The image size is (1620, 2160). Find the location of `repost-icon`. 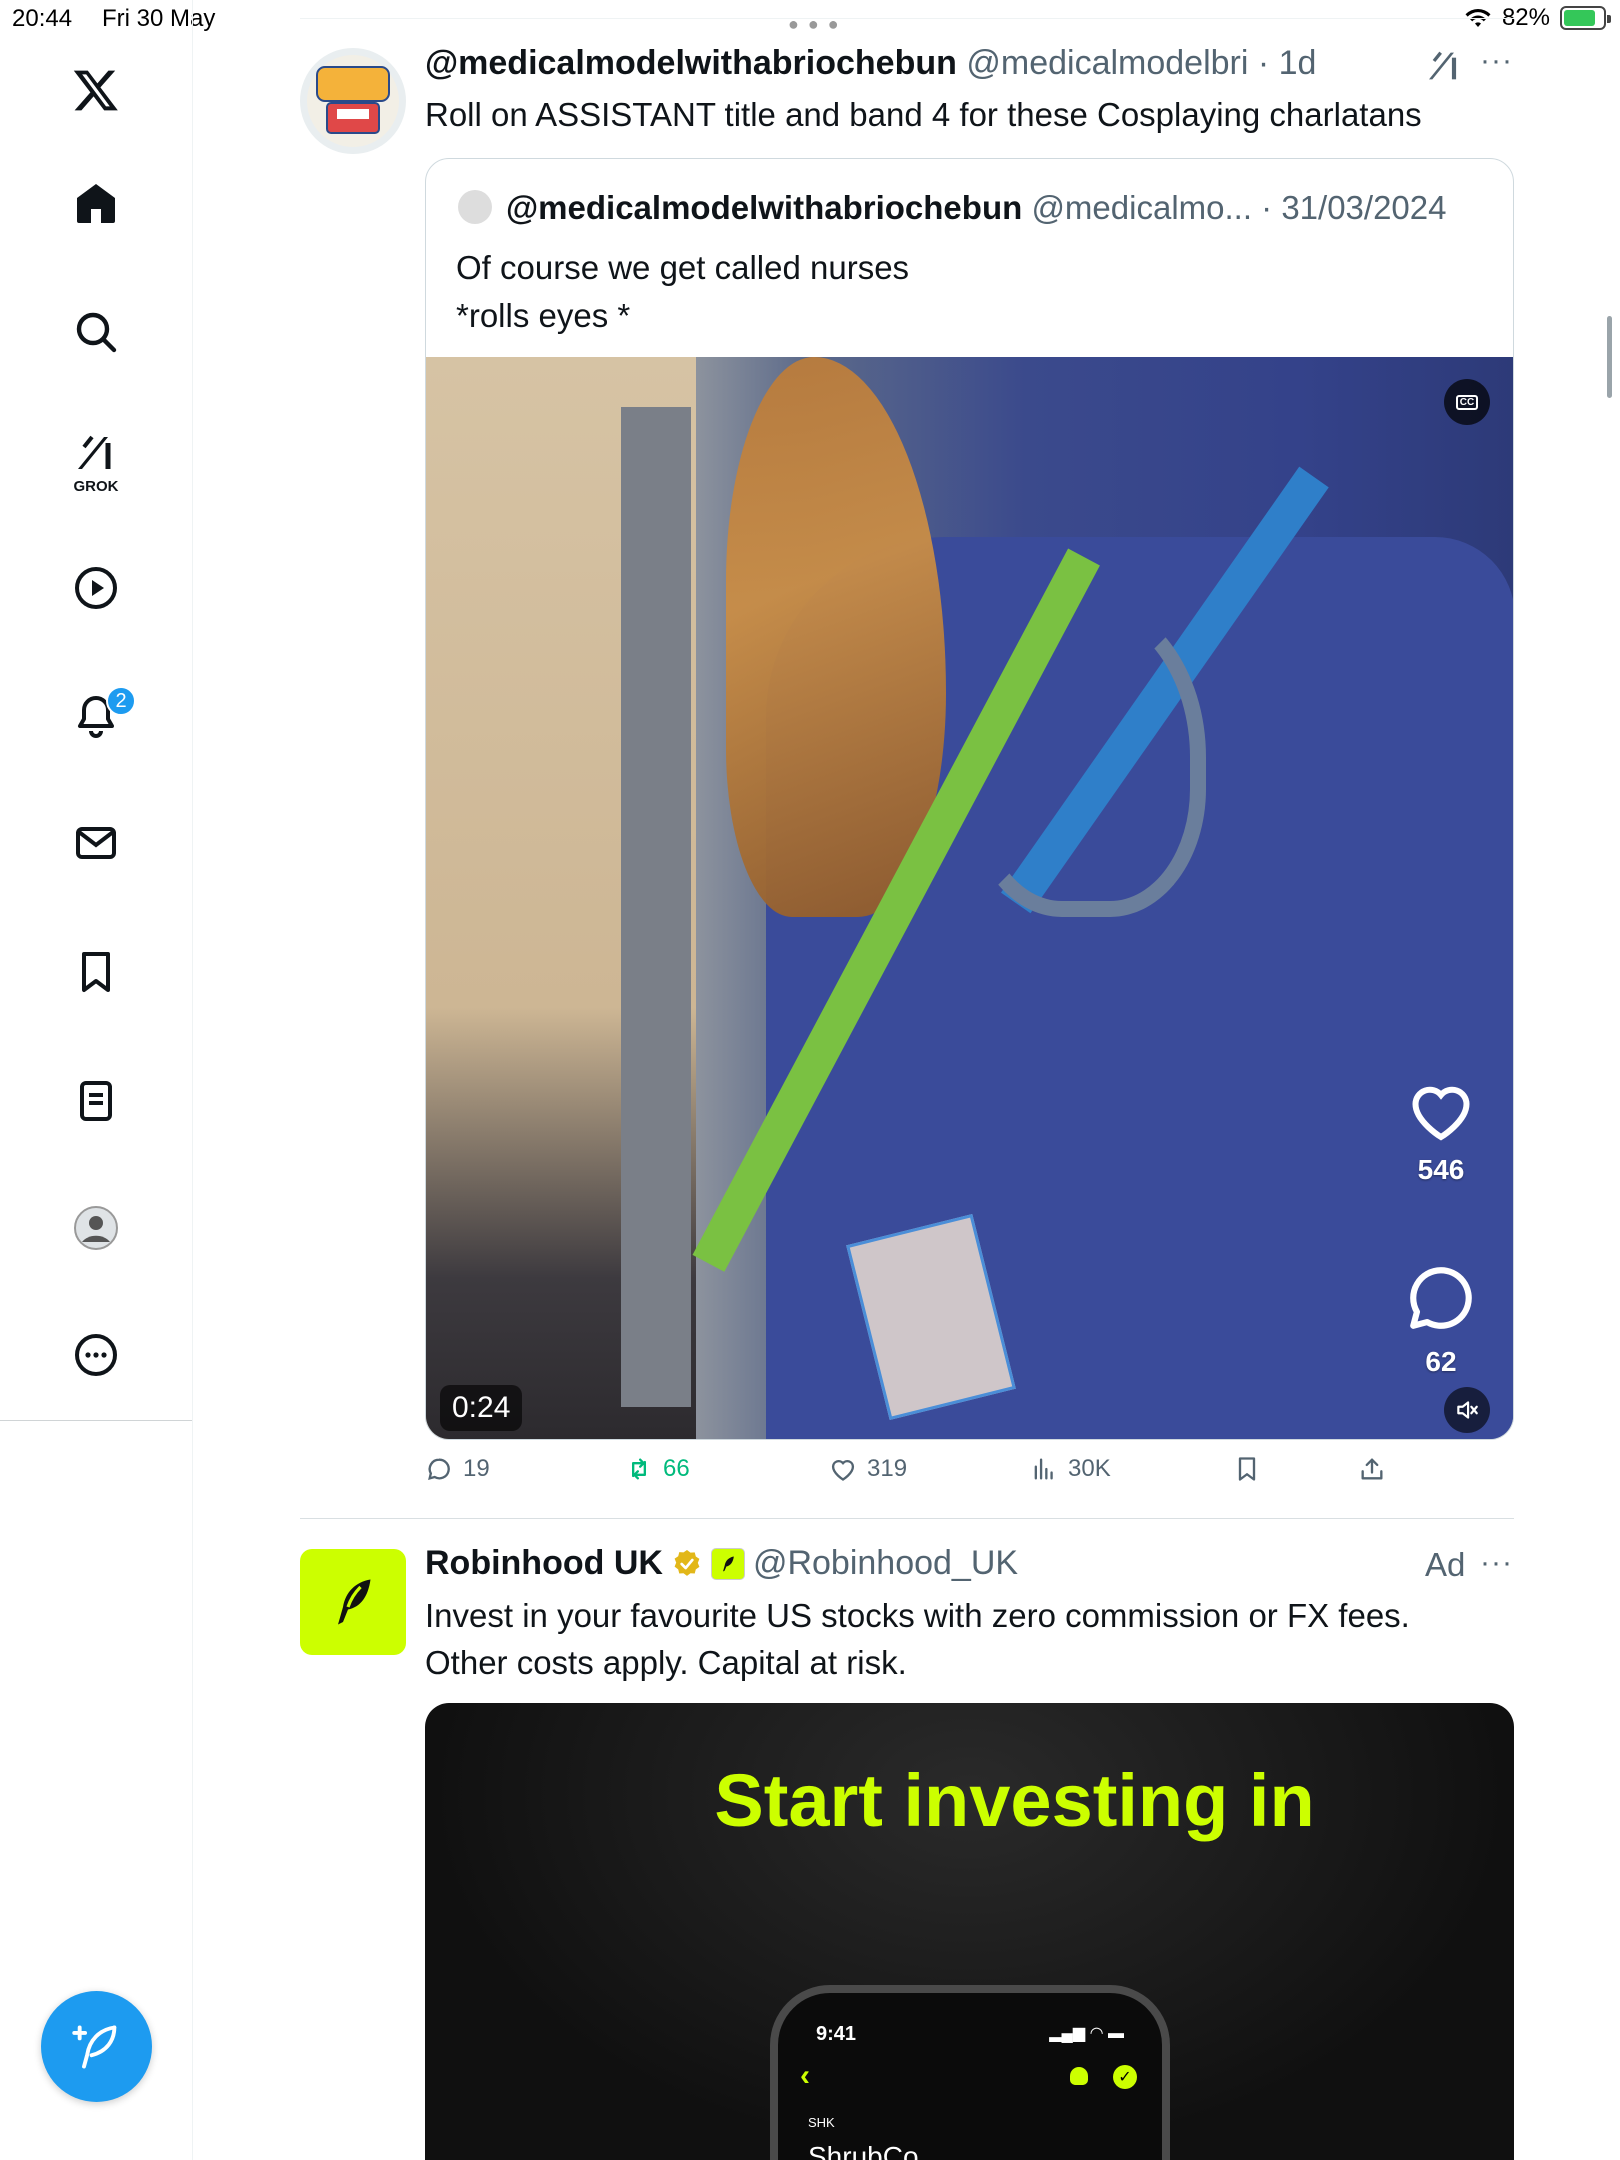

repost-icon is located at coordinates (639, 1469).